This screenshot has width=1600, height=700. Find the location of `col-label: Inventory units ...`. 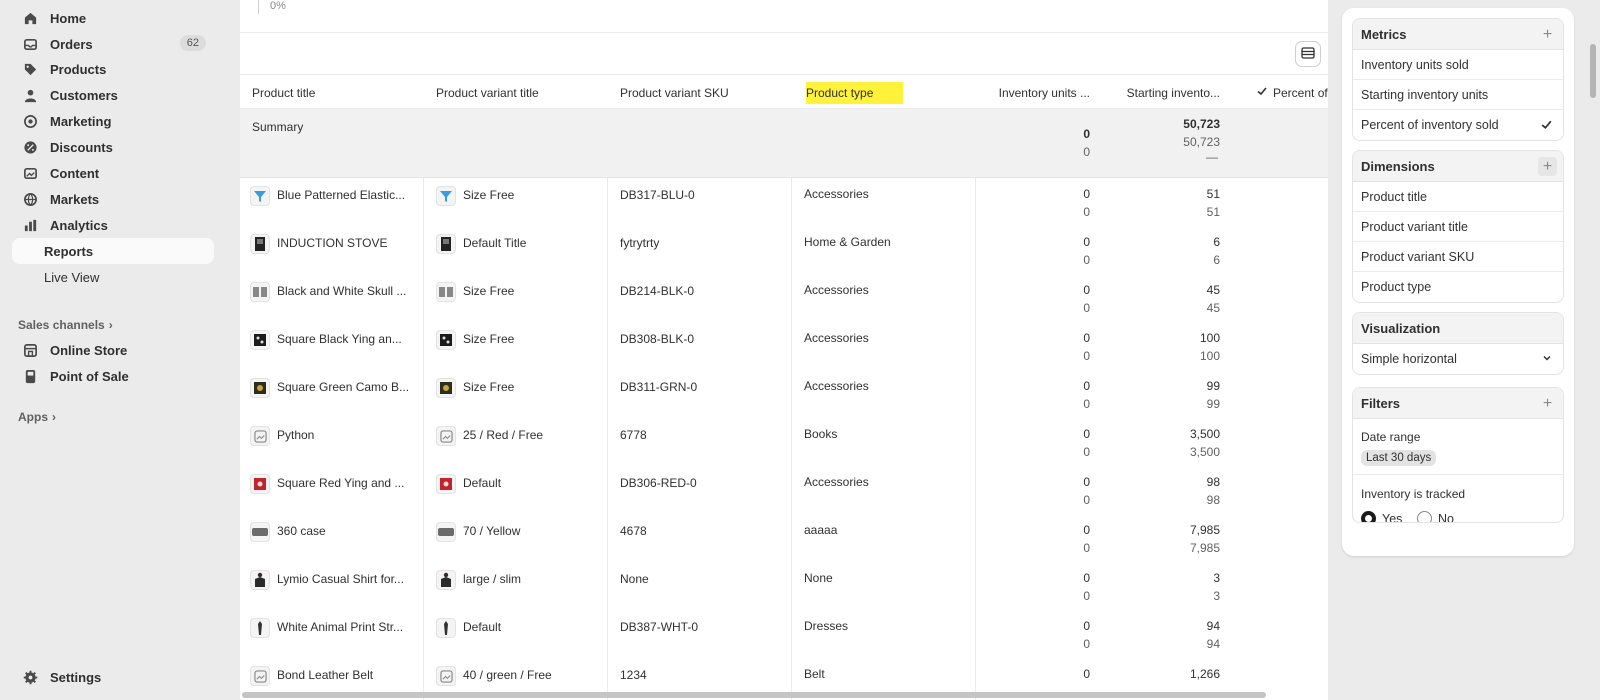

col-label: Inventory units ... is located at coordinates (1044, 92).